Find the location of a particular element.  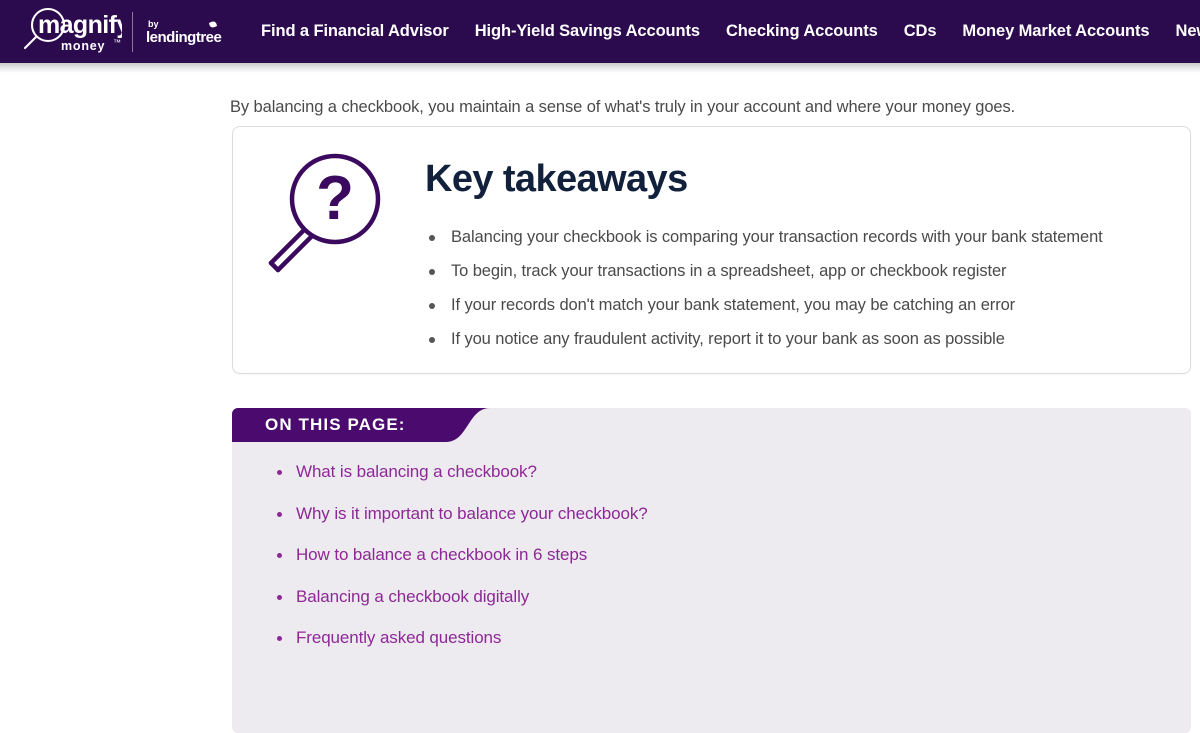

on-this-page-link-frequently-asked-questions: Frequently asked questions is located at coordinates (398, 637).